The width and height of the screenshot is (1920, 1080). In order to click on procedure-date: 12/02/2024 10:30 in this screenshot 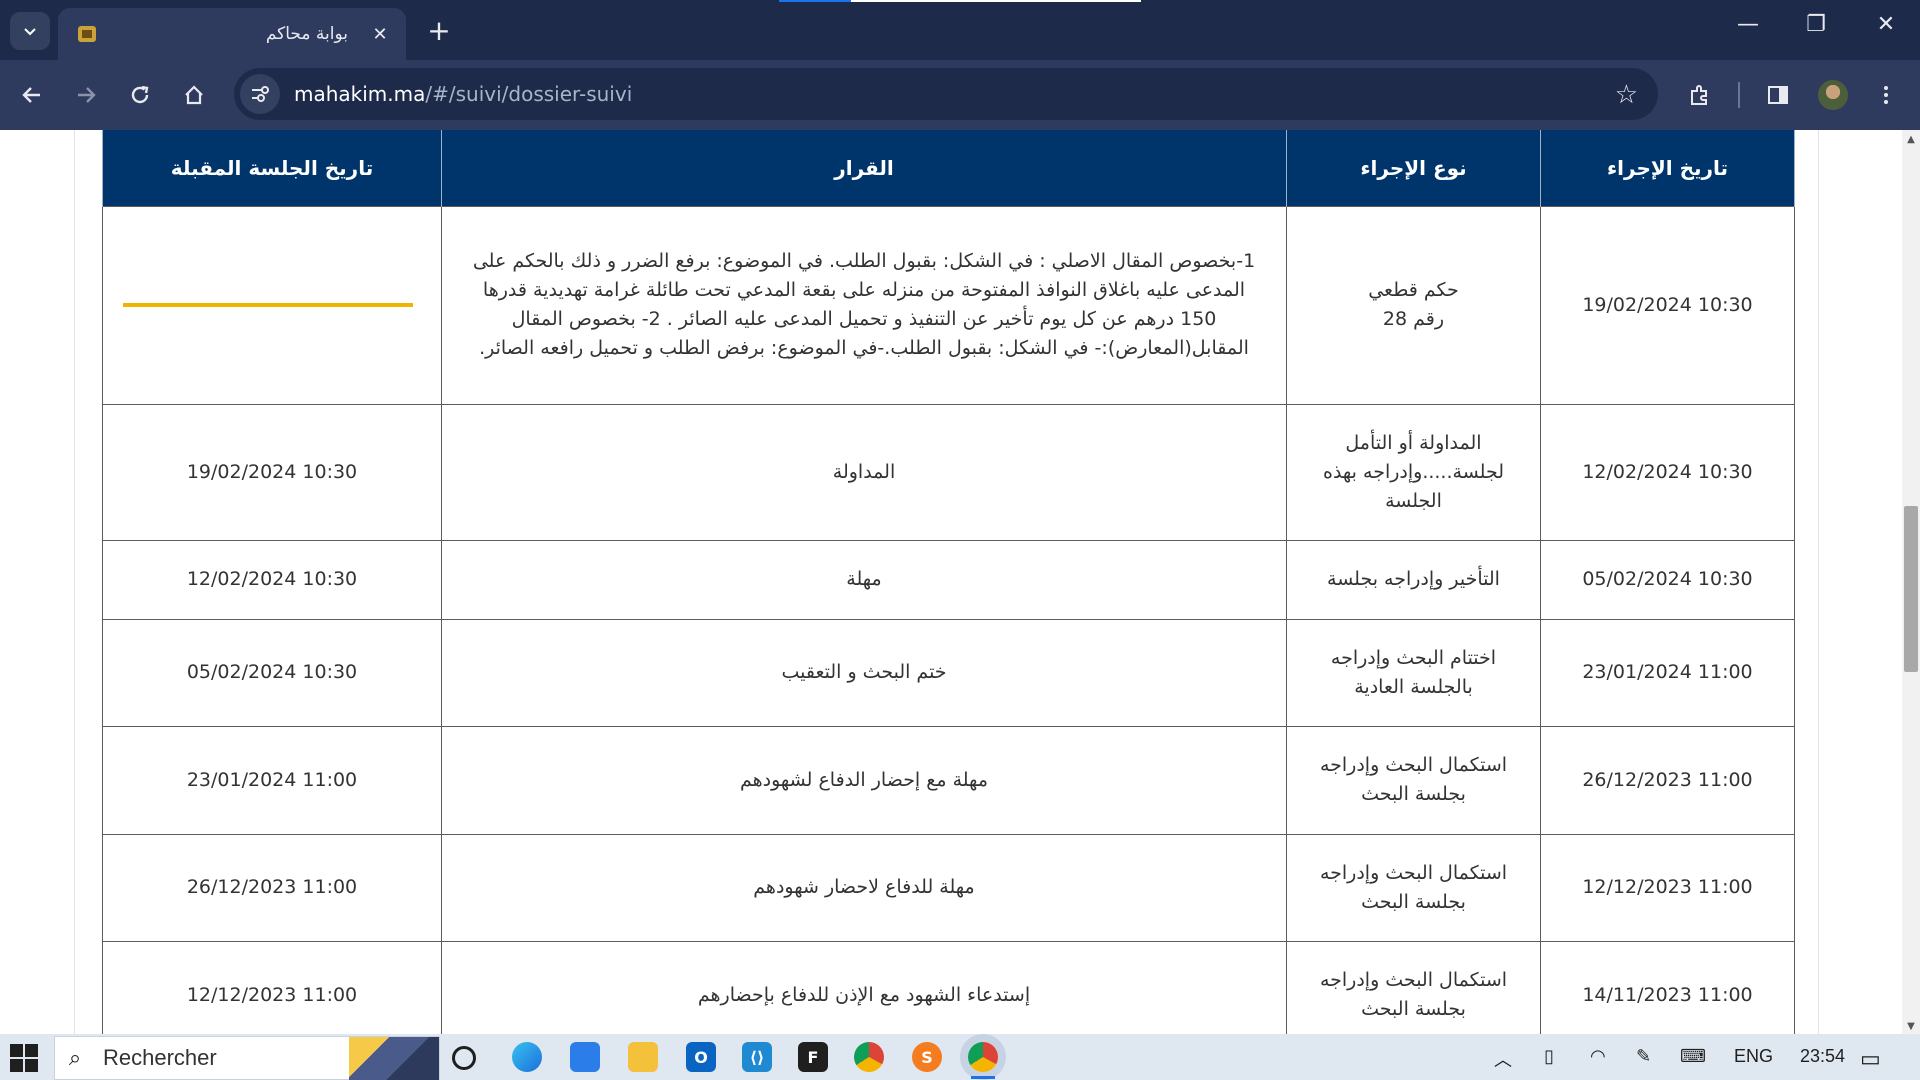, I will do `click(1667, 472)`.